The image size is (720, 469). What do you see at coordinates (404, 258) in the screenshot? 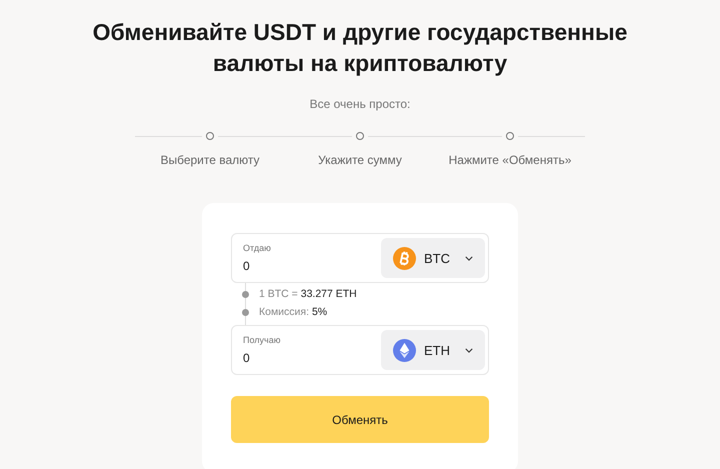
I see `bitcoin-icon` at bounding box center [404, 258].